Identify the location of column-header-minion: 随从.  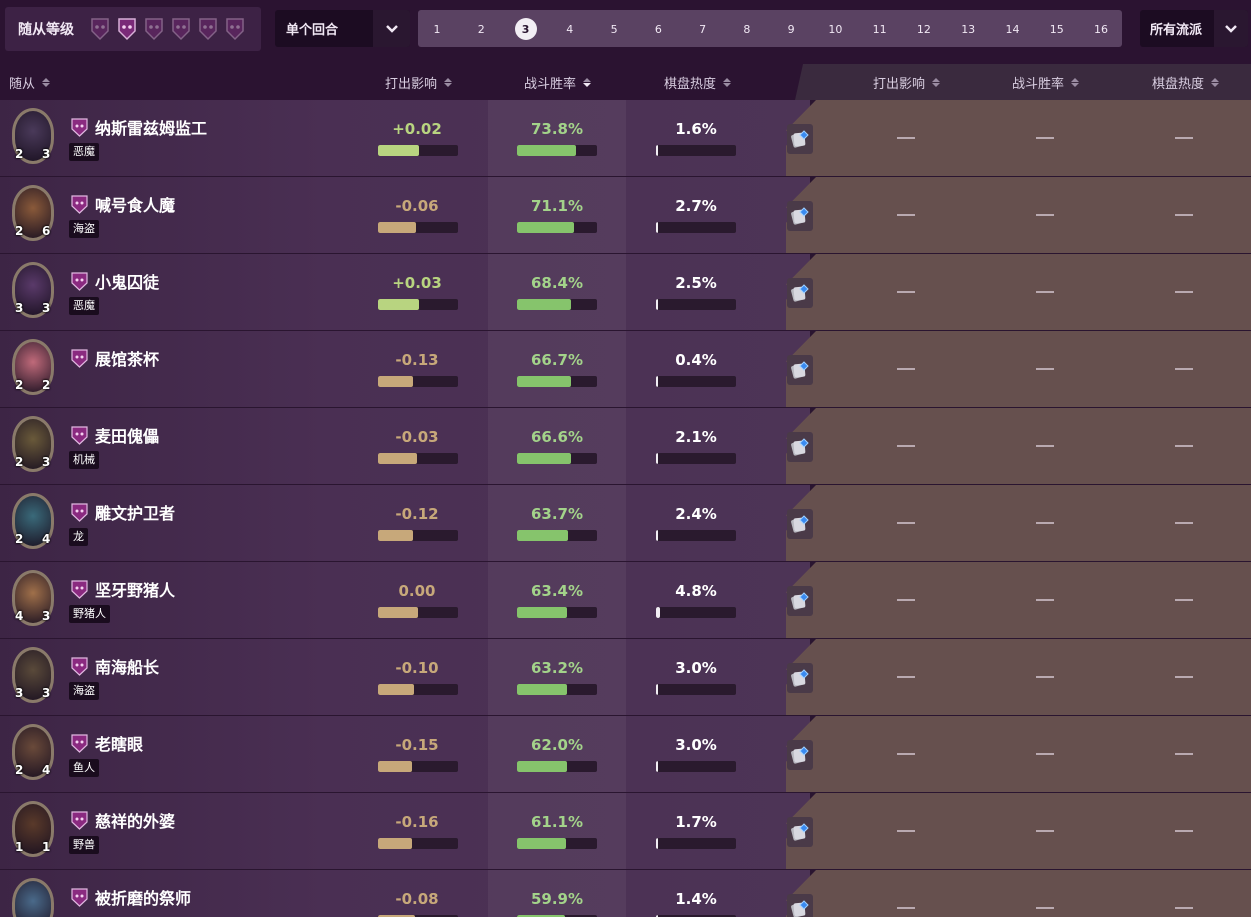
(30, 82).